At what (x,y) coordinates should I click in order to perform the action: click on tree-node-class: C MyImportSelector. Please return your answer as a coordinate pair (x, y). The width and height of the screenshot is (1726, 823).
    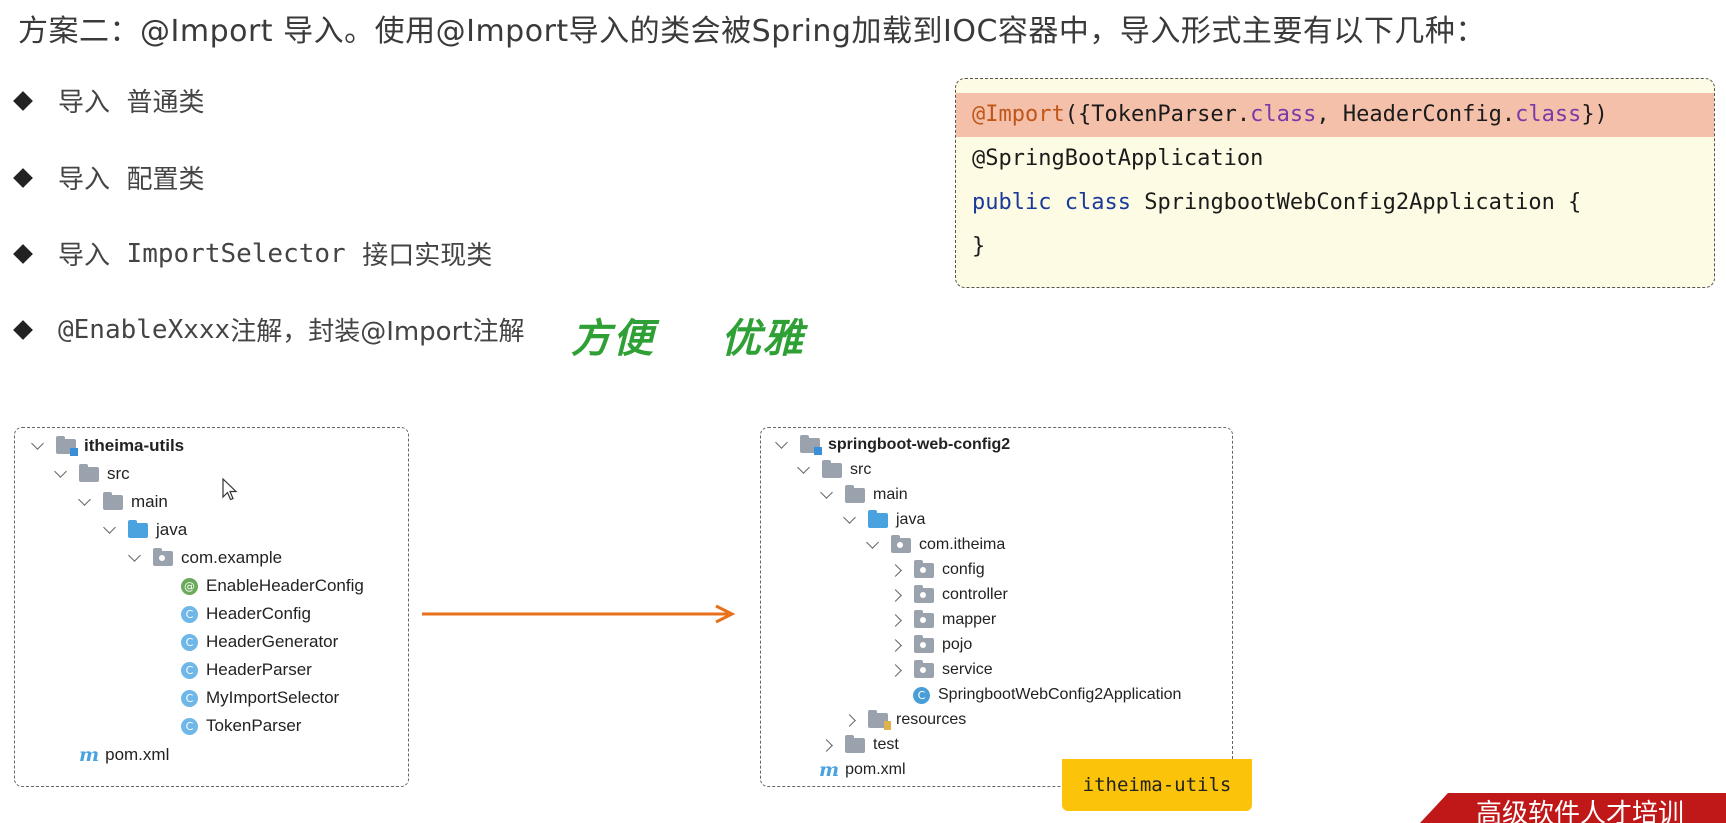
    Looking at the image, I should click on (260, 698).